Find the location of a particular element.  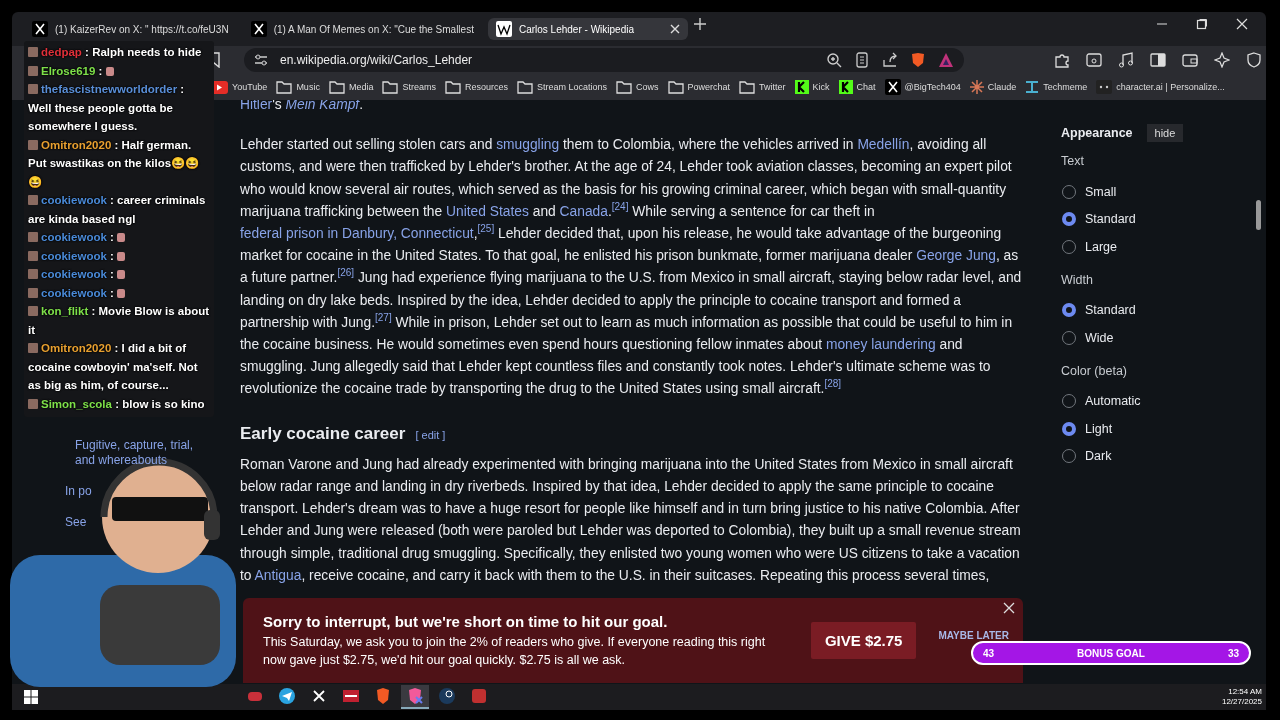

paper-plane-icon is located at coordinates (287, 696).